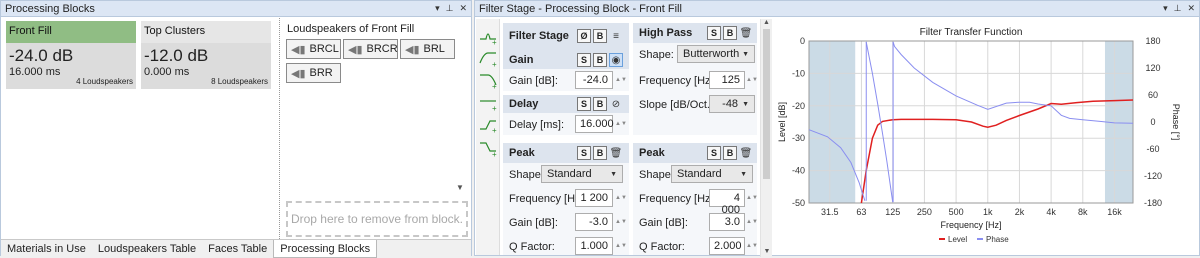 The image size is (1200, 258). What do you see at coordinates (50, 8) in the screenshot?
I see `panel-title: Processing Blocks` at bounding box center [50, 8].